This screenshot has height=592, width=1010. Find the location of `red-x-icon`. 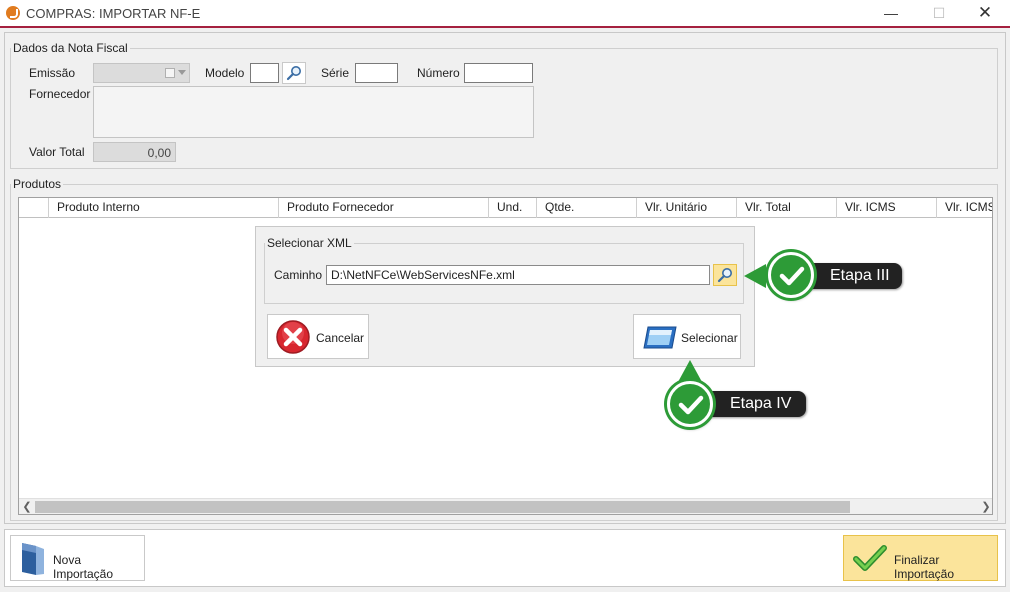

red-x-icon is located at coordinates (293, 337).